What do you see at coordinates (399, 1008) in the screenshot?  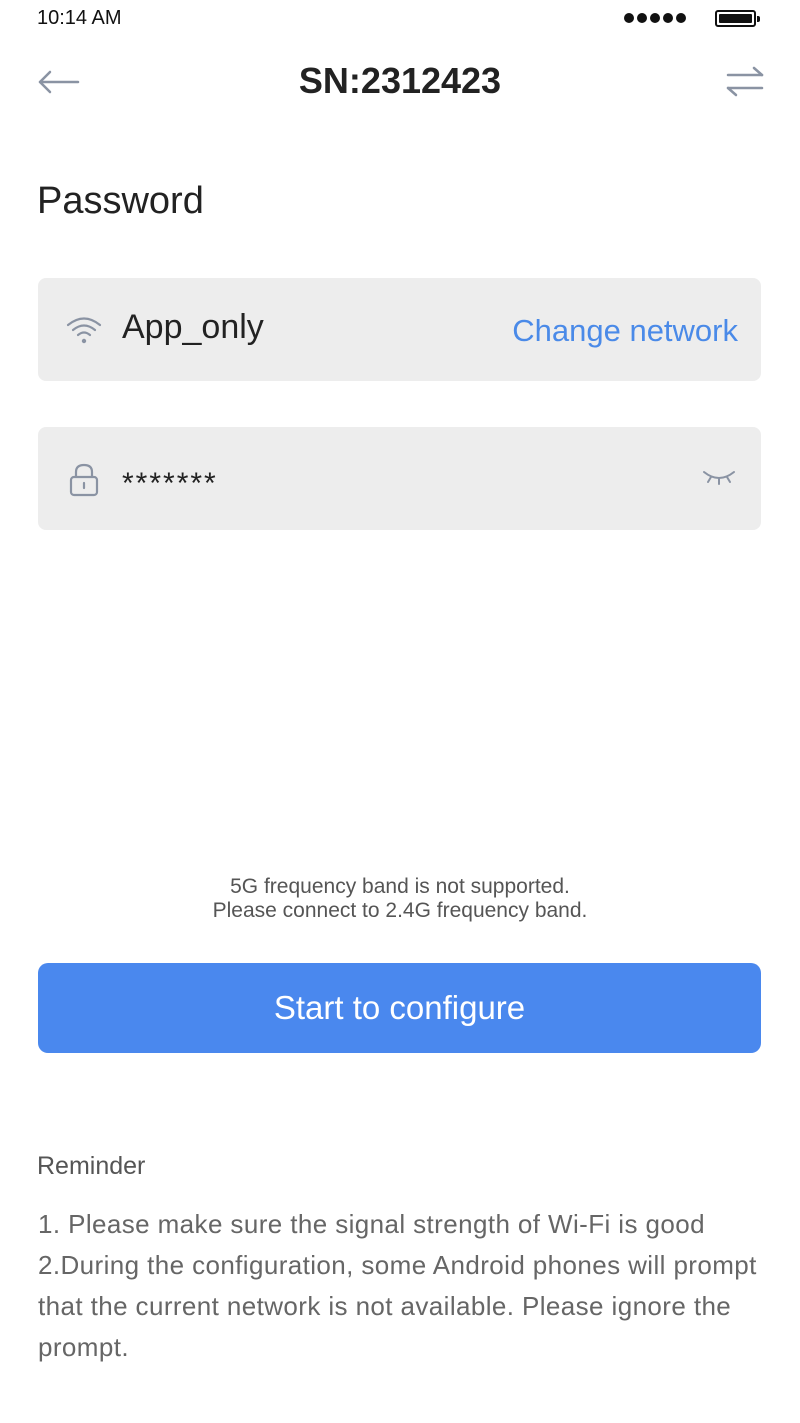 I see `start-configure-button: Start to configure` at bounding box center [399, 1008].